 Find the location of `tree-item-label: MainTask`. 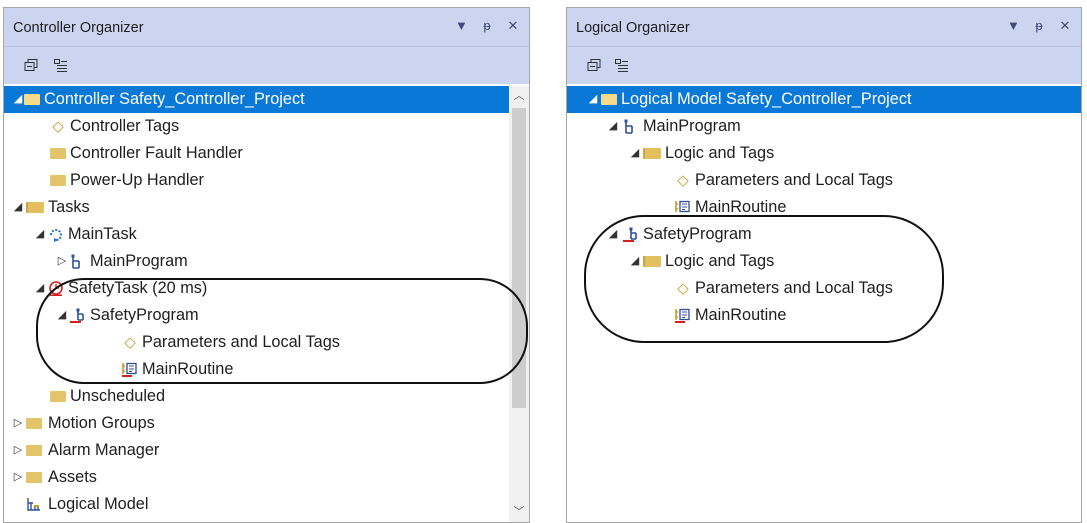

tree-item-label: MainTask is located at coordinates (102, 234).